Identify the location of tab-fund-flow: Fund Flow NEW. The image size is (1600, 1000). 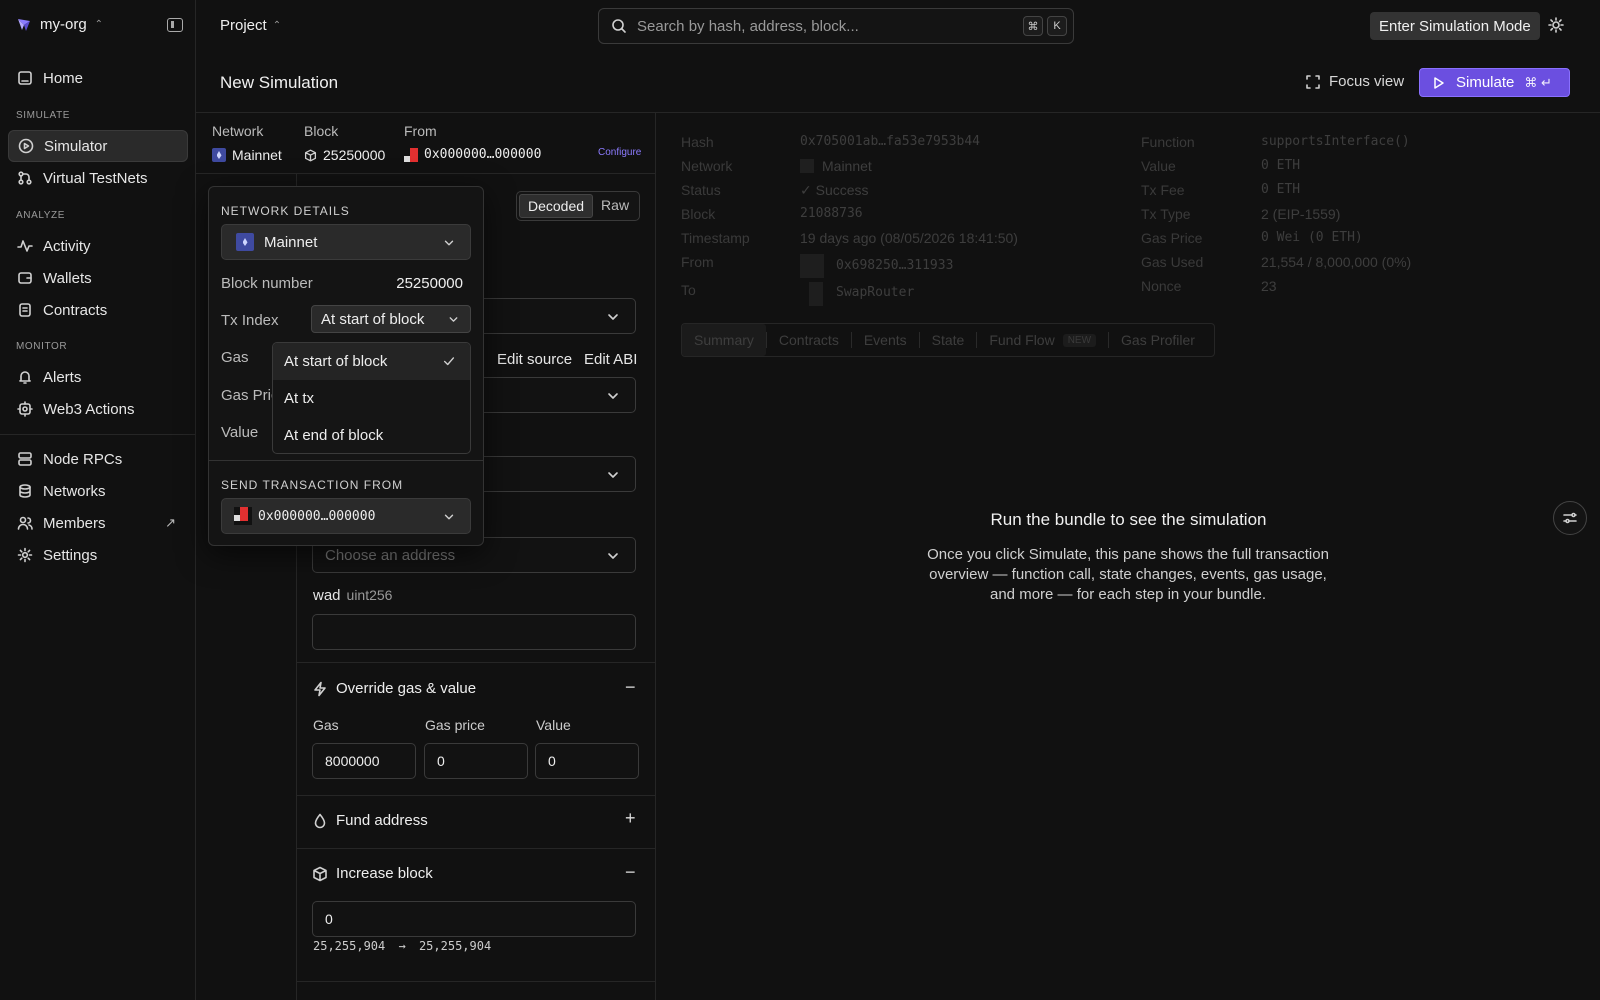
(1042, 340).